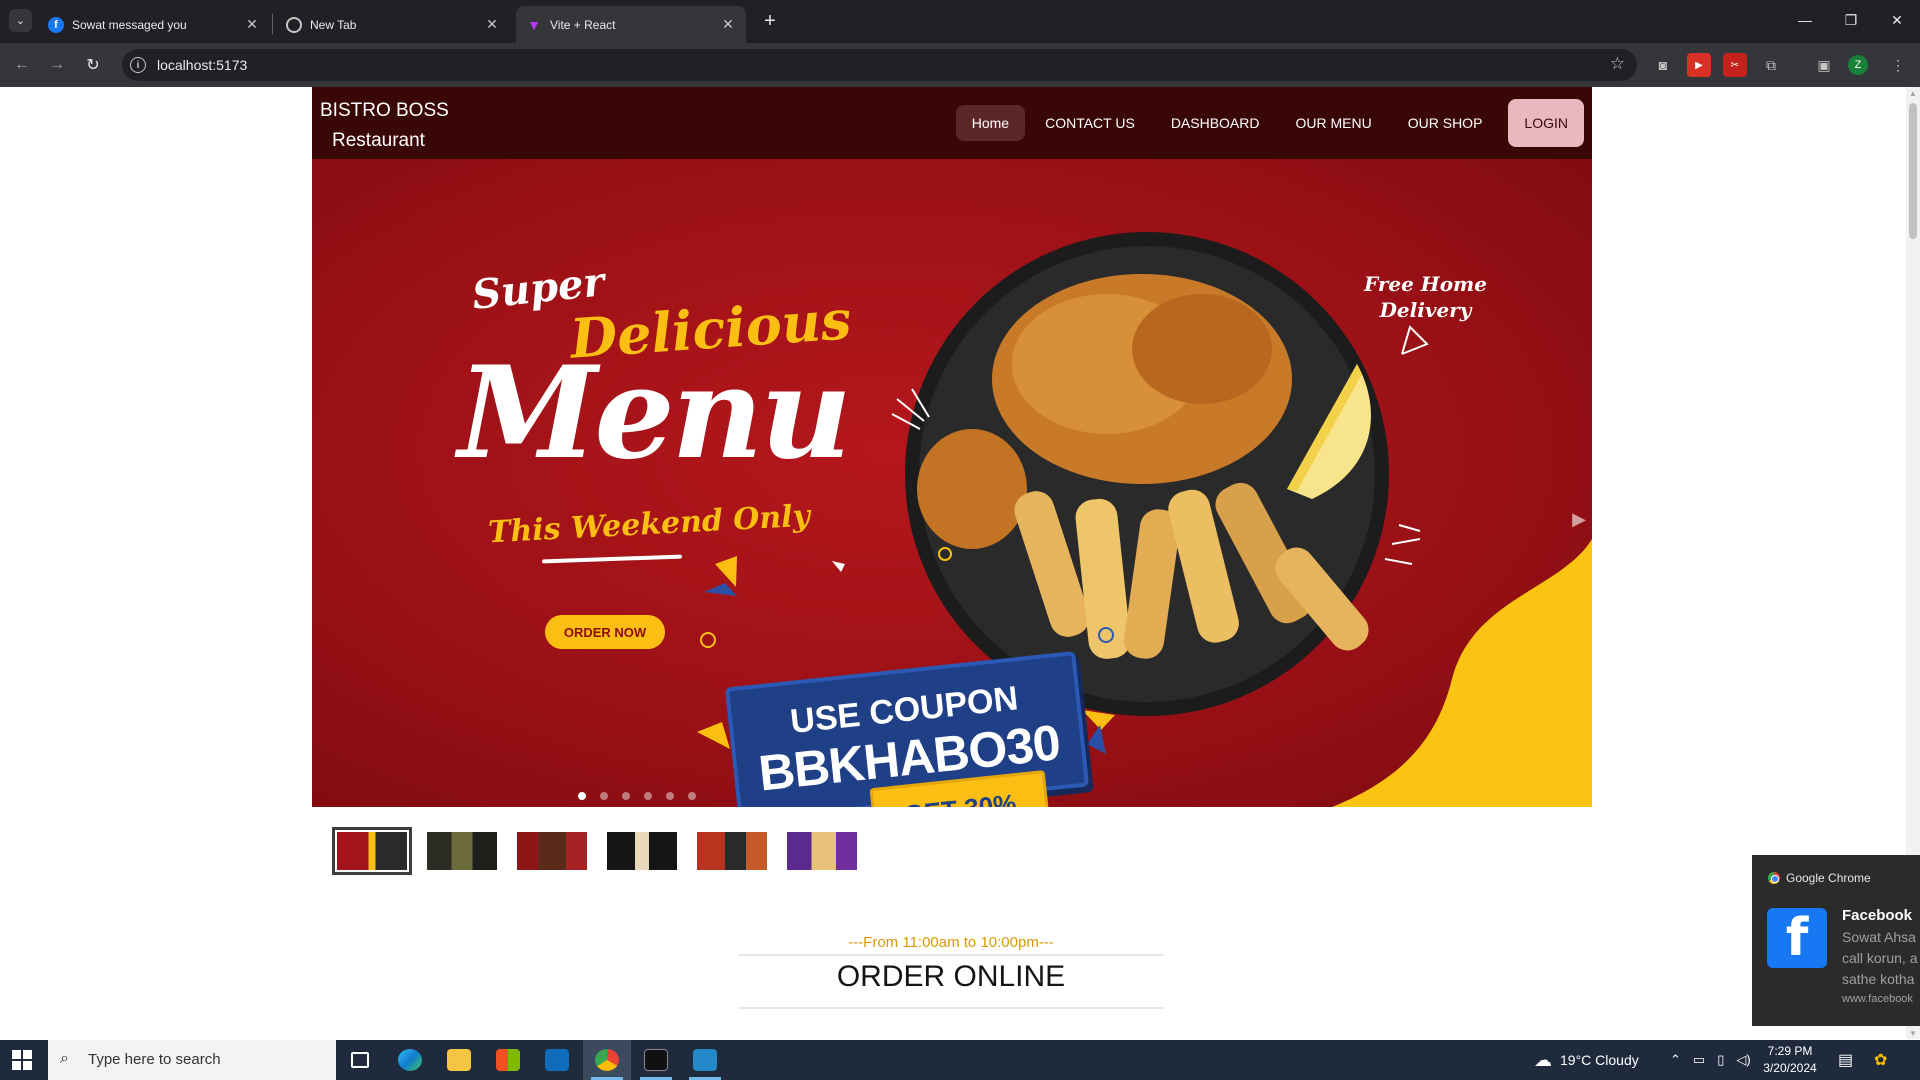 Image resolution: width=1920 pixels, height=1080 pixels. Describe the element at coordinates (1334, 123) in the screenshot. I see `nav-our-menu: OUR MENU` at that location.